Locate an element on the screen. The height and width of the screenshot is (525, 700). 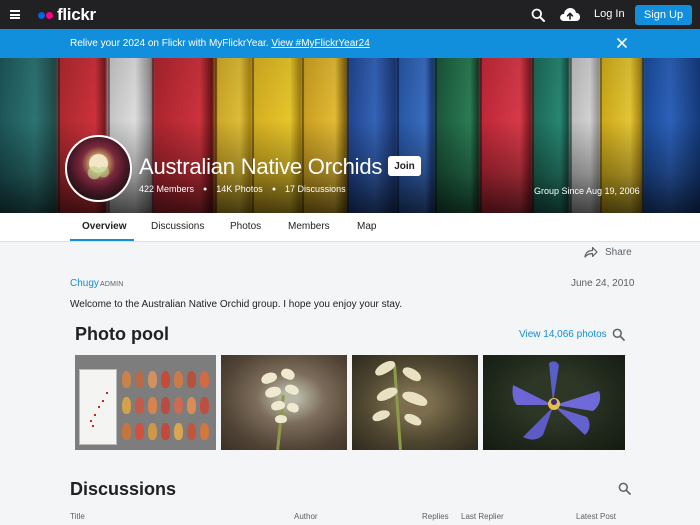
column-header-replies: Replies is located at coordinates (435, 516).